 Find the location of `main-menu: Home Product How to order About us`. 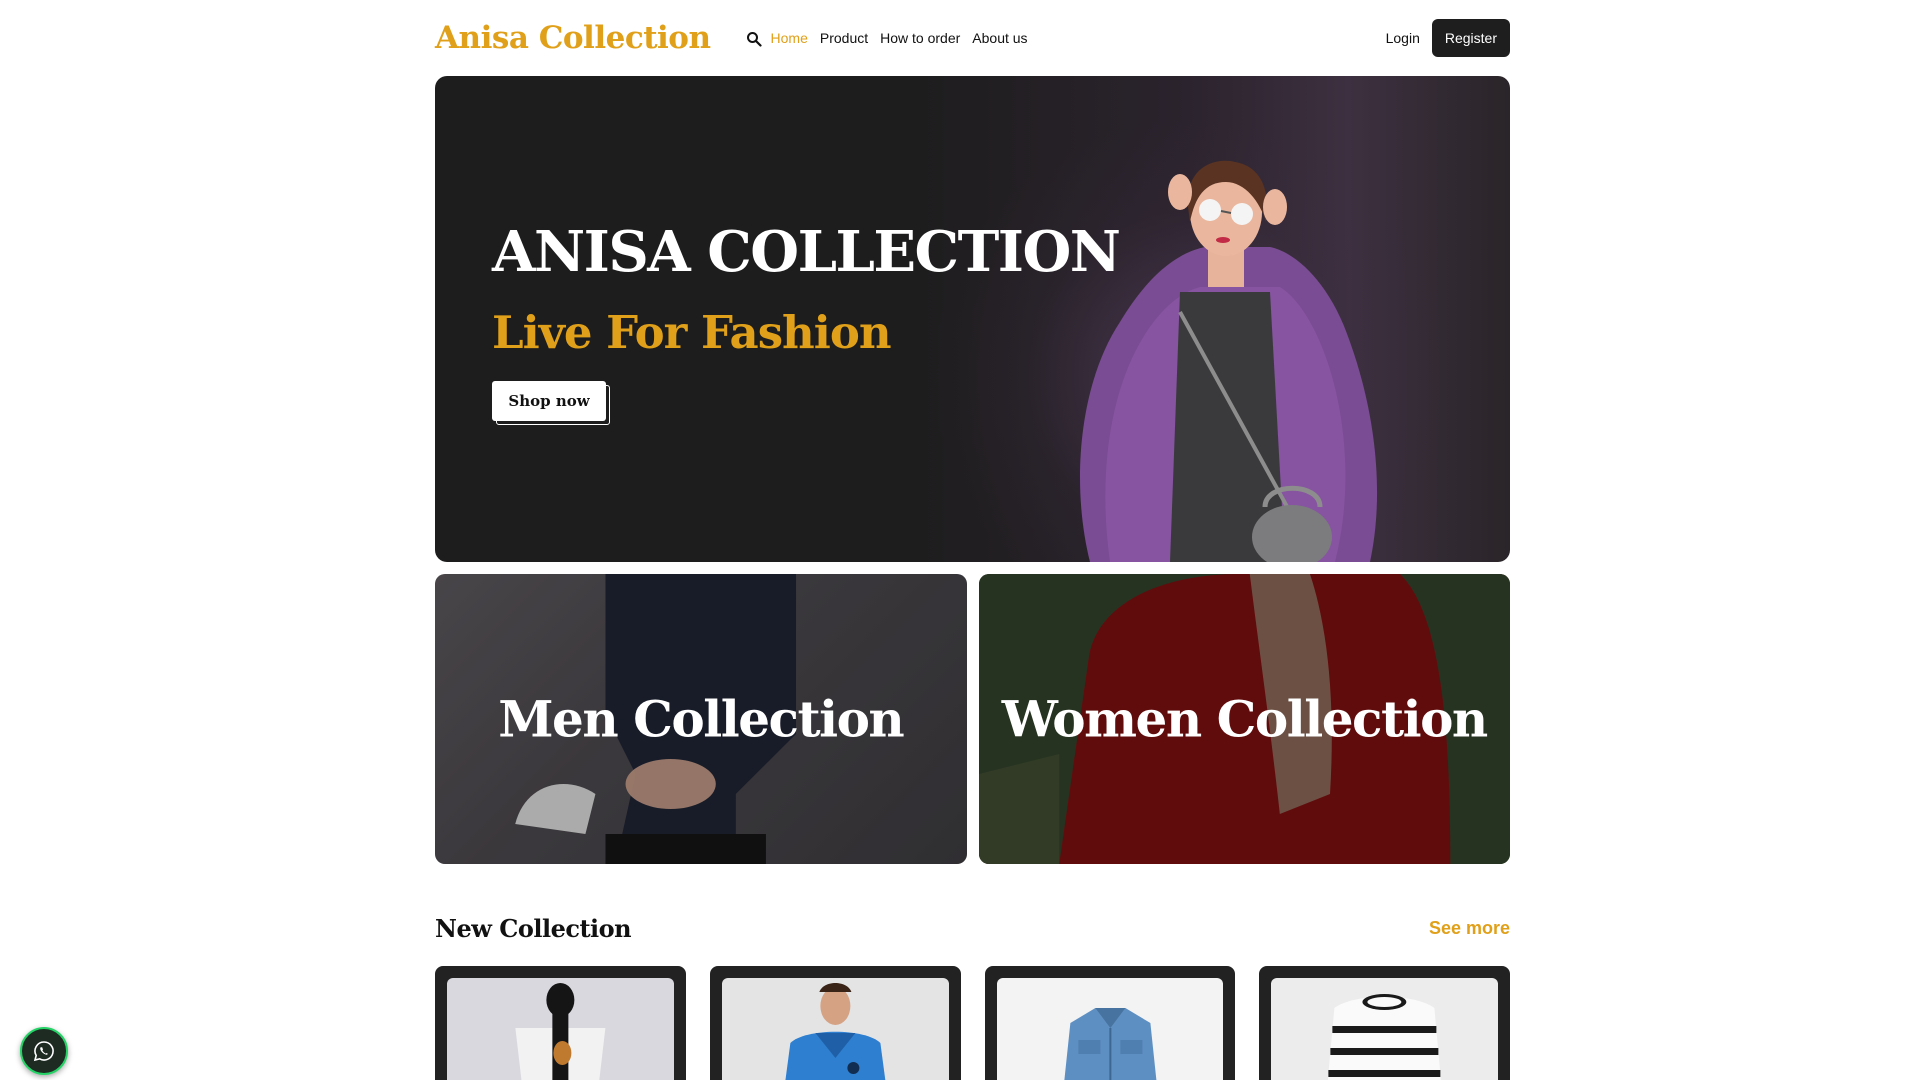

main-menu: Home Product How to order About us is located at coordinates (899, 38).